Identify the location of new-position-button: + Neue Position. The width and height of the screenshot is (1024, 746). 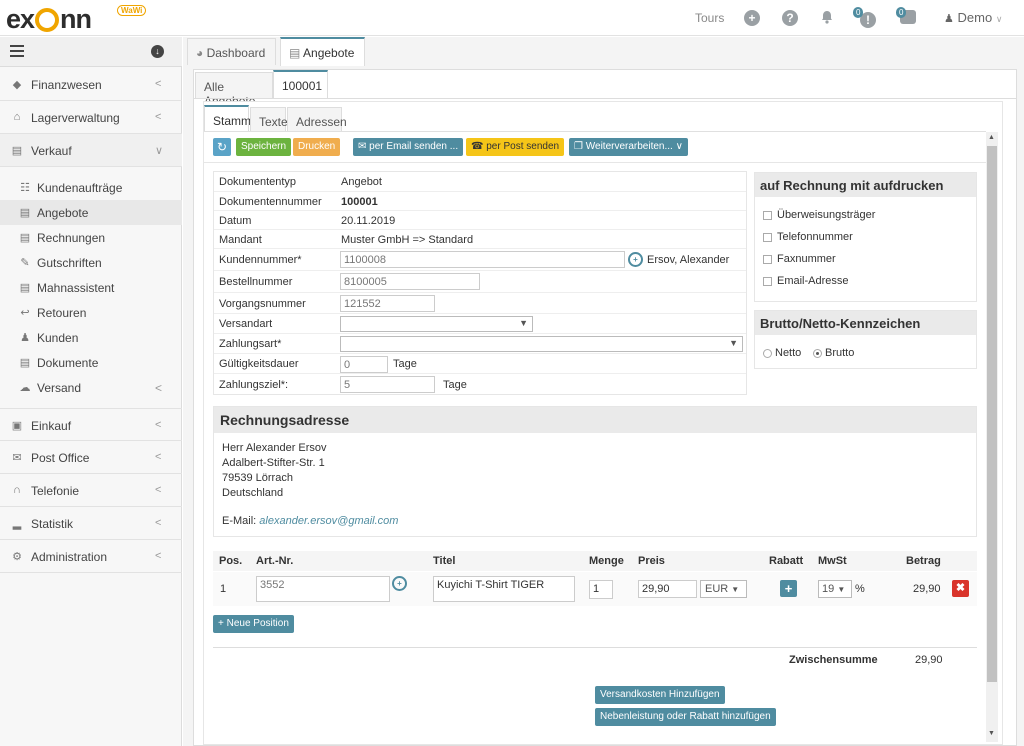
(253, 624).